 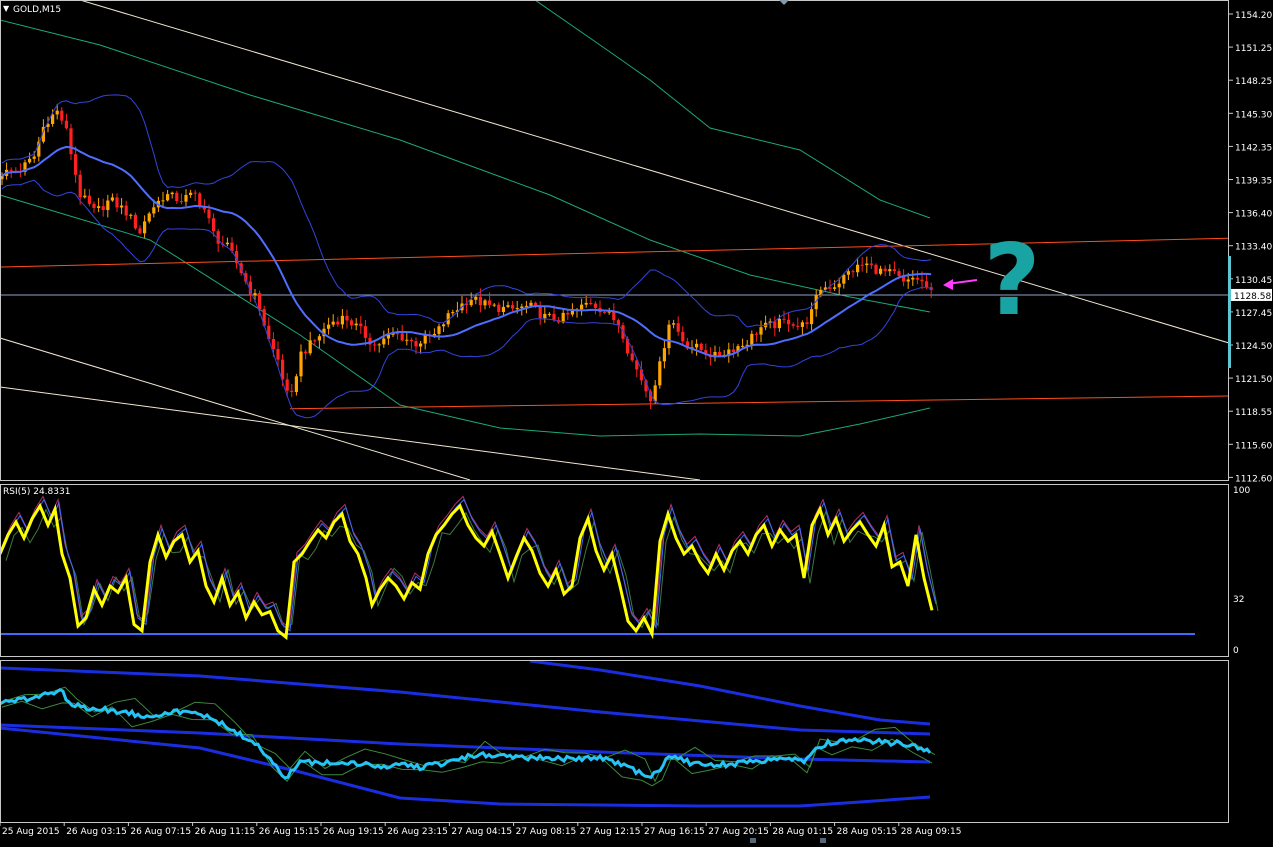 I want to click on price-axis-label: 1142.35, so click(x=1253, y=148).